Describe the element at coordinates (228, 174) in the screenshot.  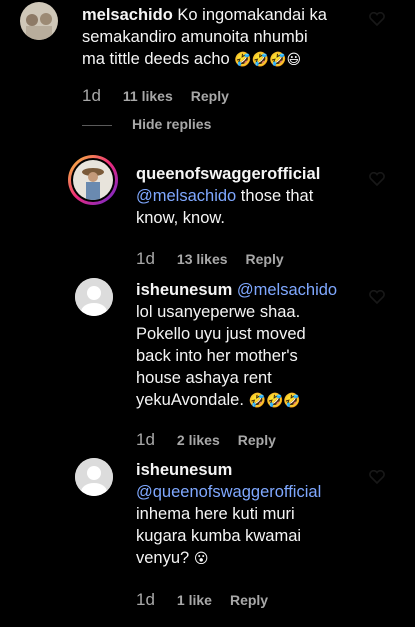
I see `username: queenofswaggerofficial` at that location.